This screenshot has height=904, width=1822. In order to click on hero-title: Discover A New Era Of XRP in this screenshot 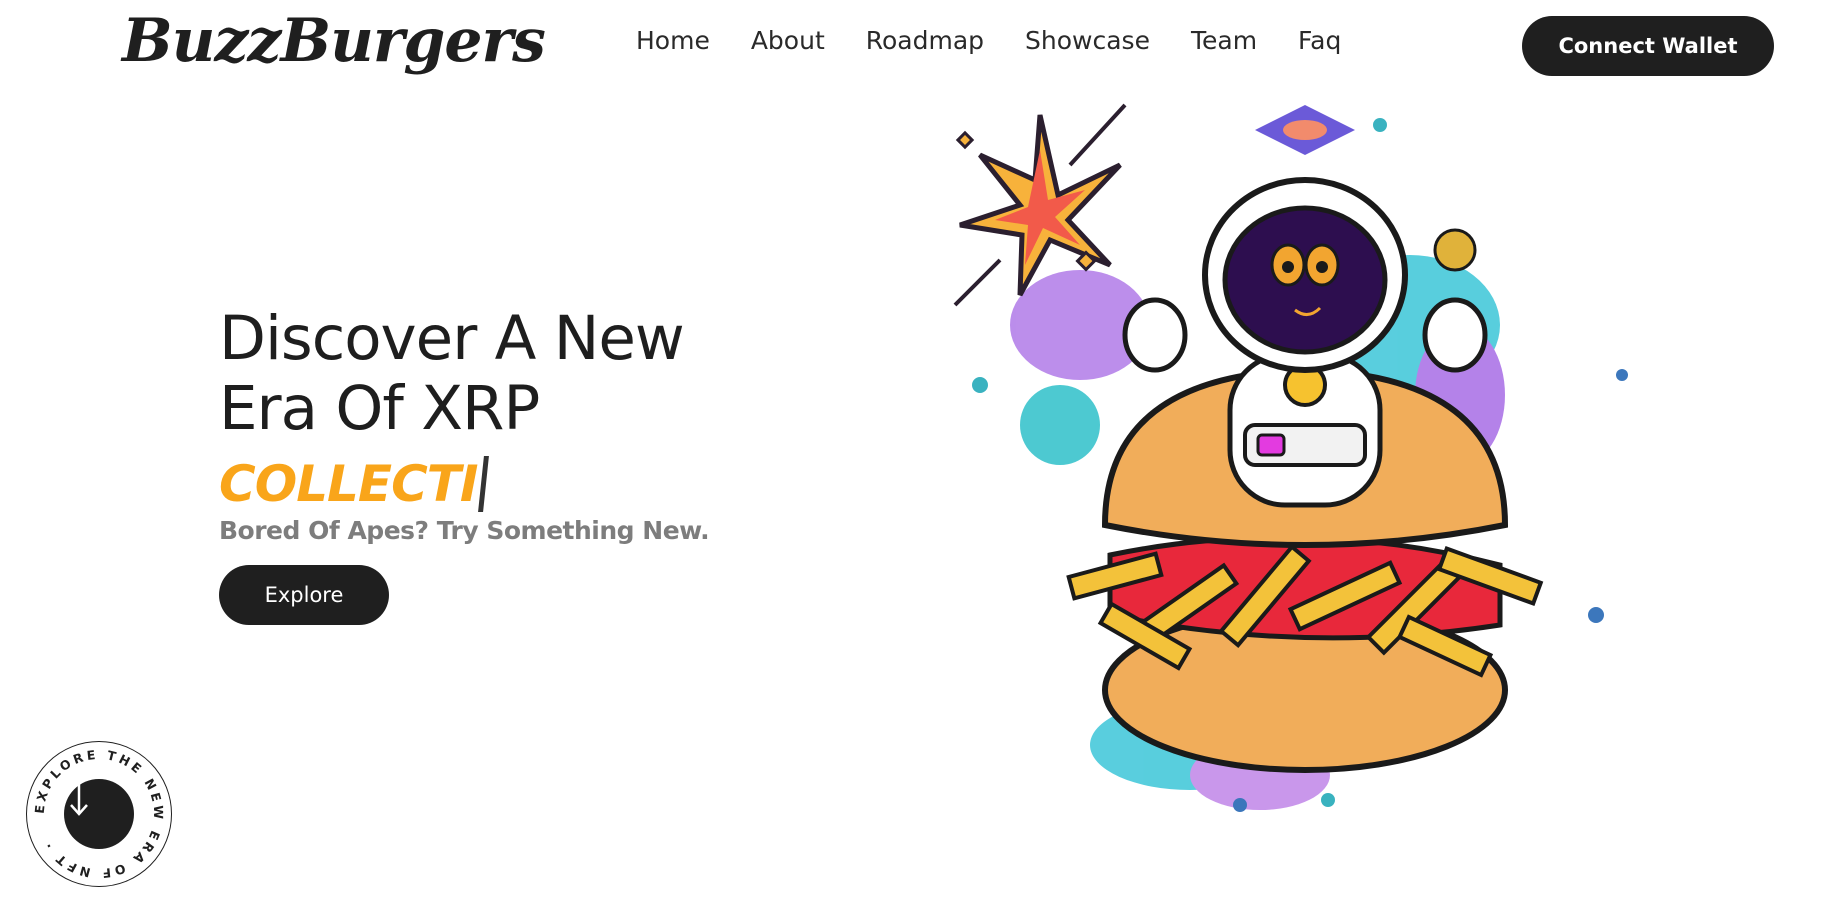, I will do `click(499, 374)`.